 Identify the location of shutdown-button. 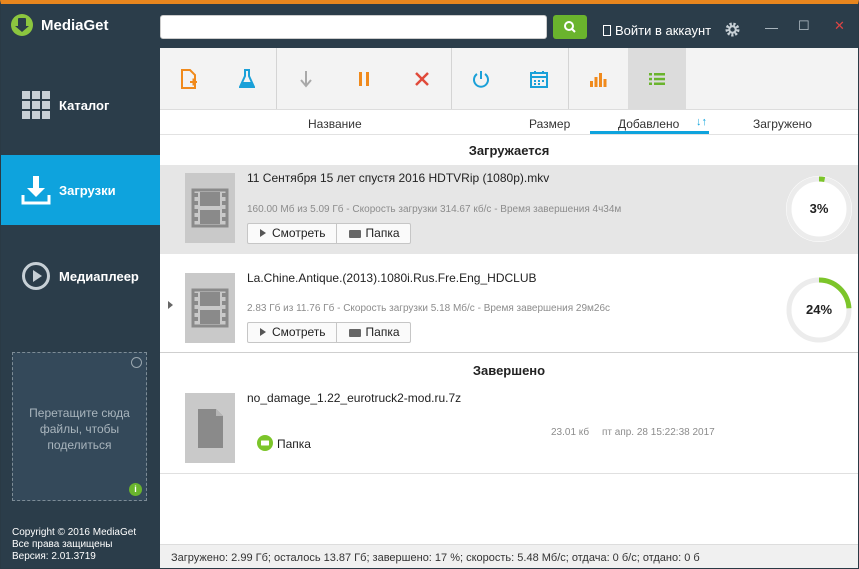
(481, 78).